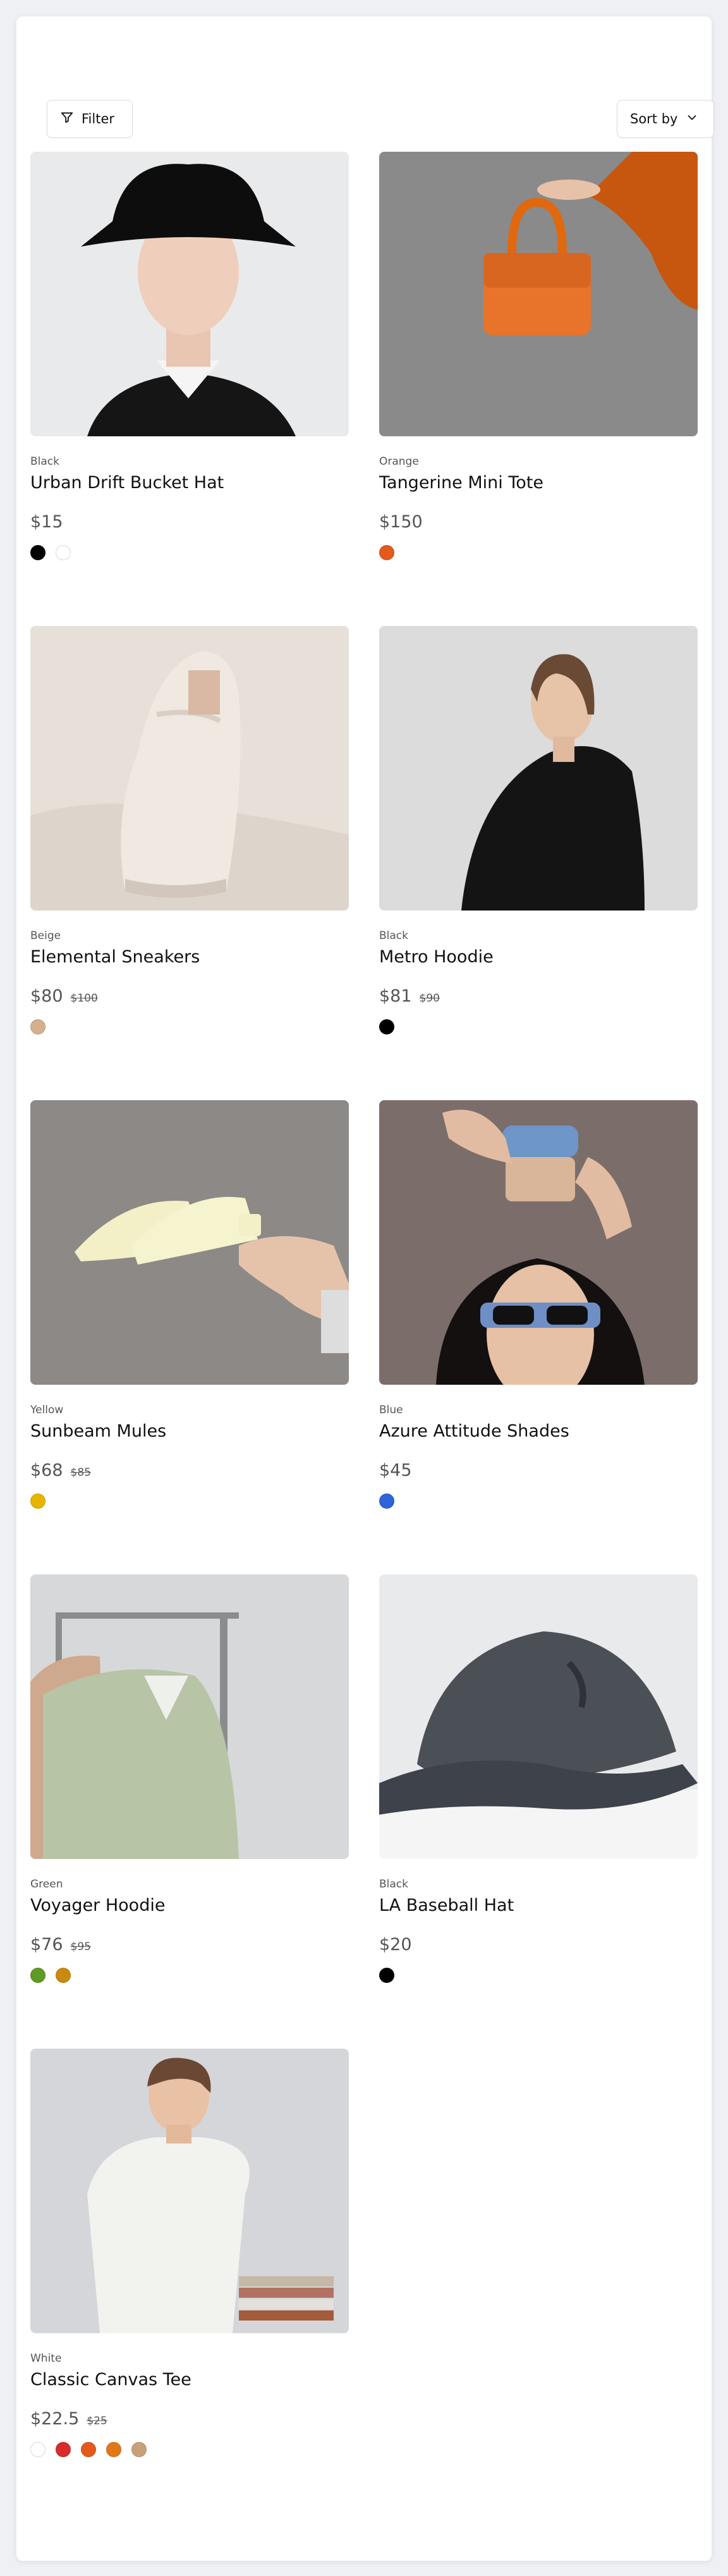  I want to click on sort-by-button: Sort by, so click(665, 119).